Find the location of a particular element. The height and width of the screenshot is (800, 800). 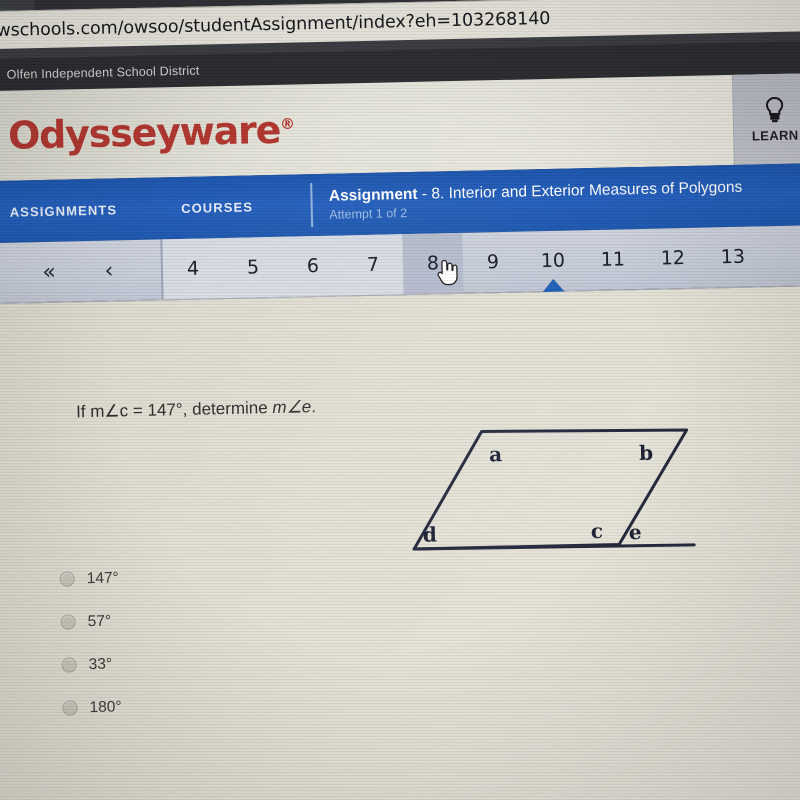

pager-page-11: 11 is located at coordinates (612, 259).